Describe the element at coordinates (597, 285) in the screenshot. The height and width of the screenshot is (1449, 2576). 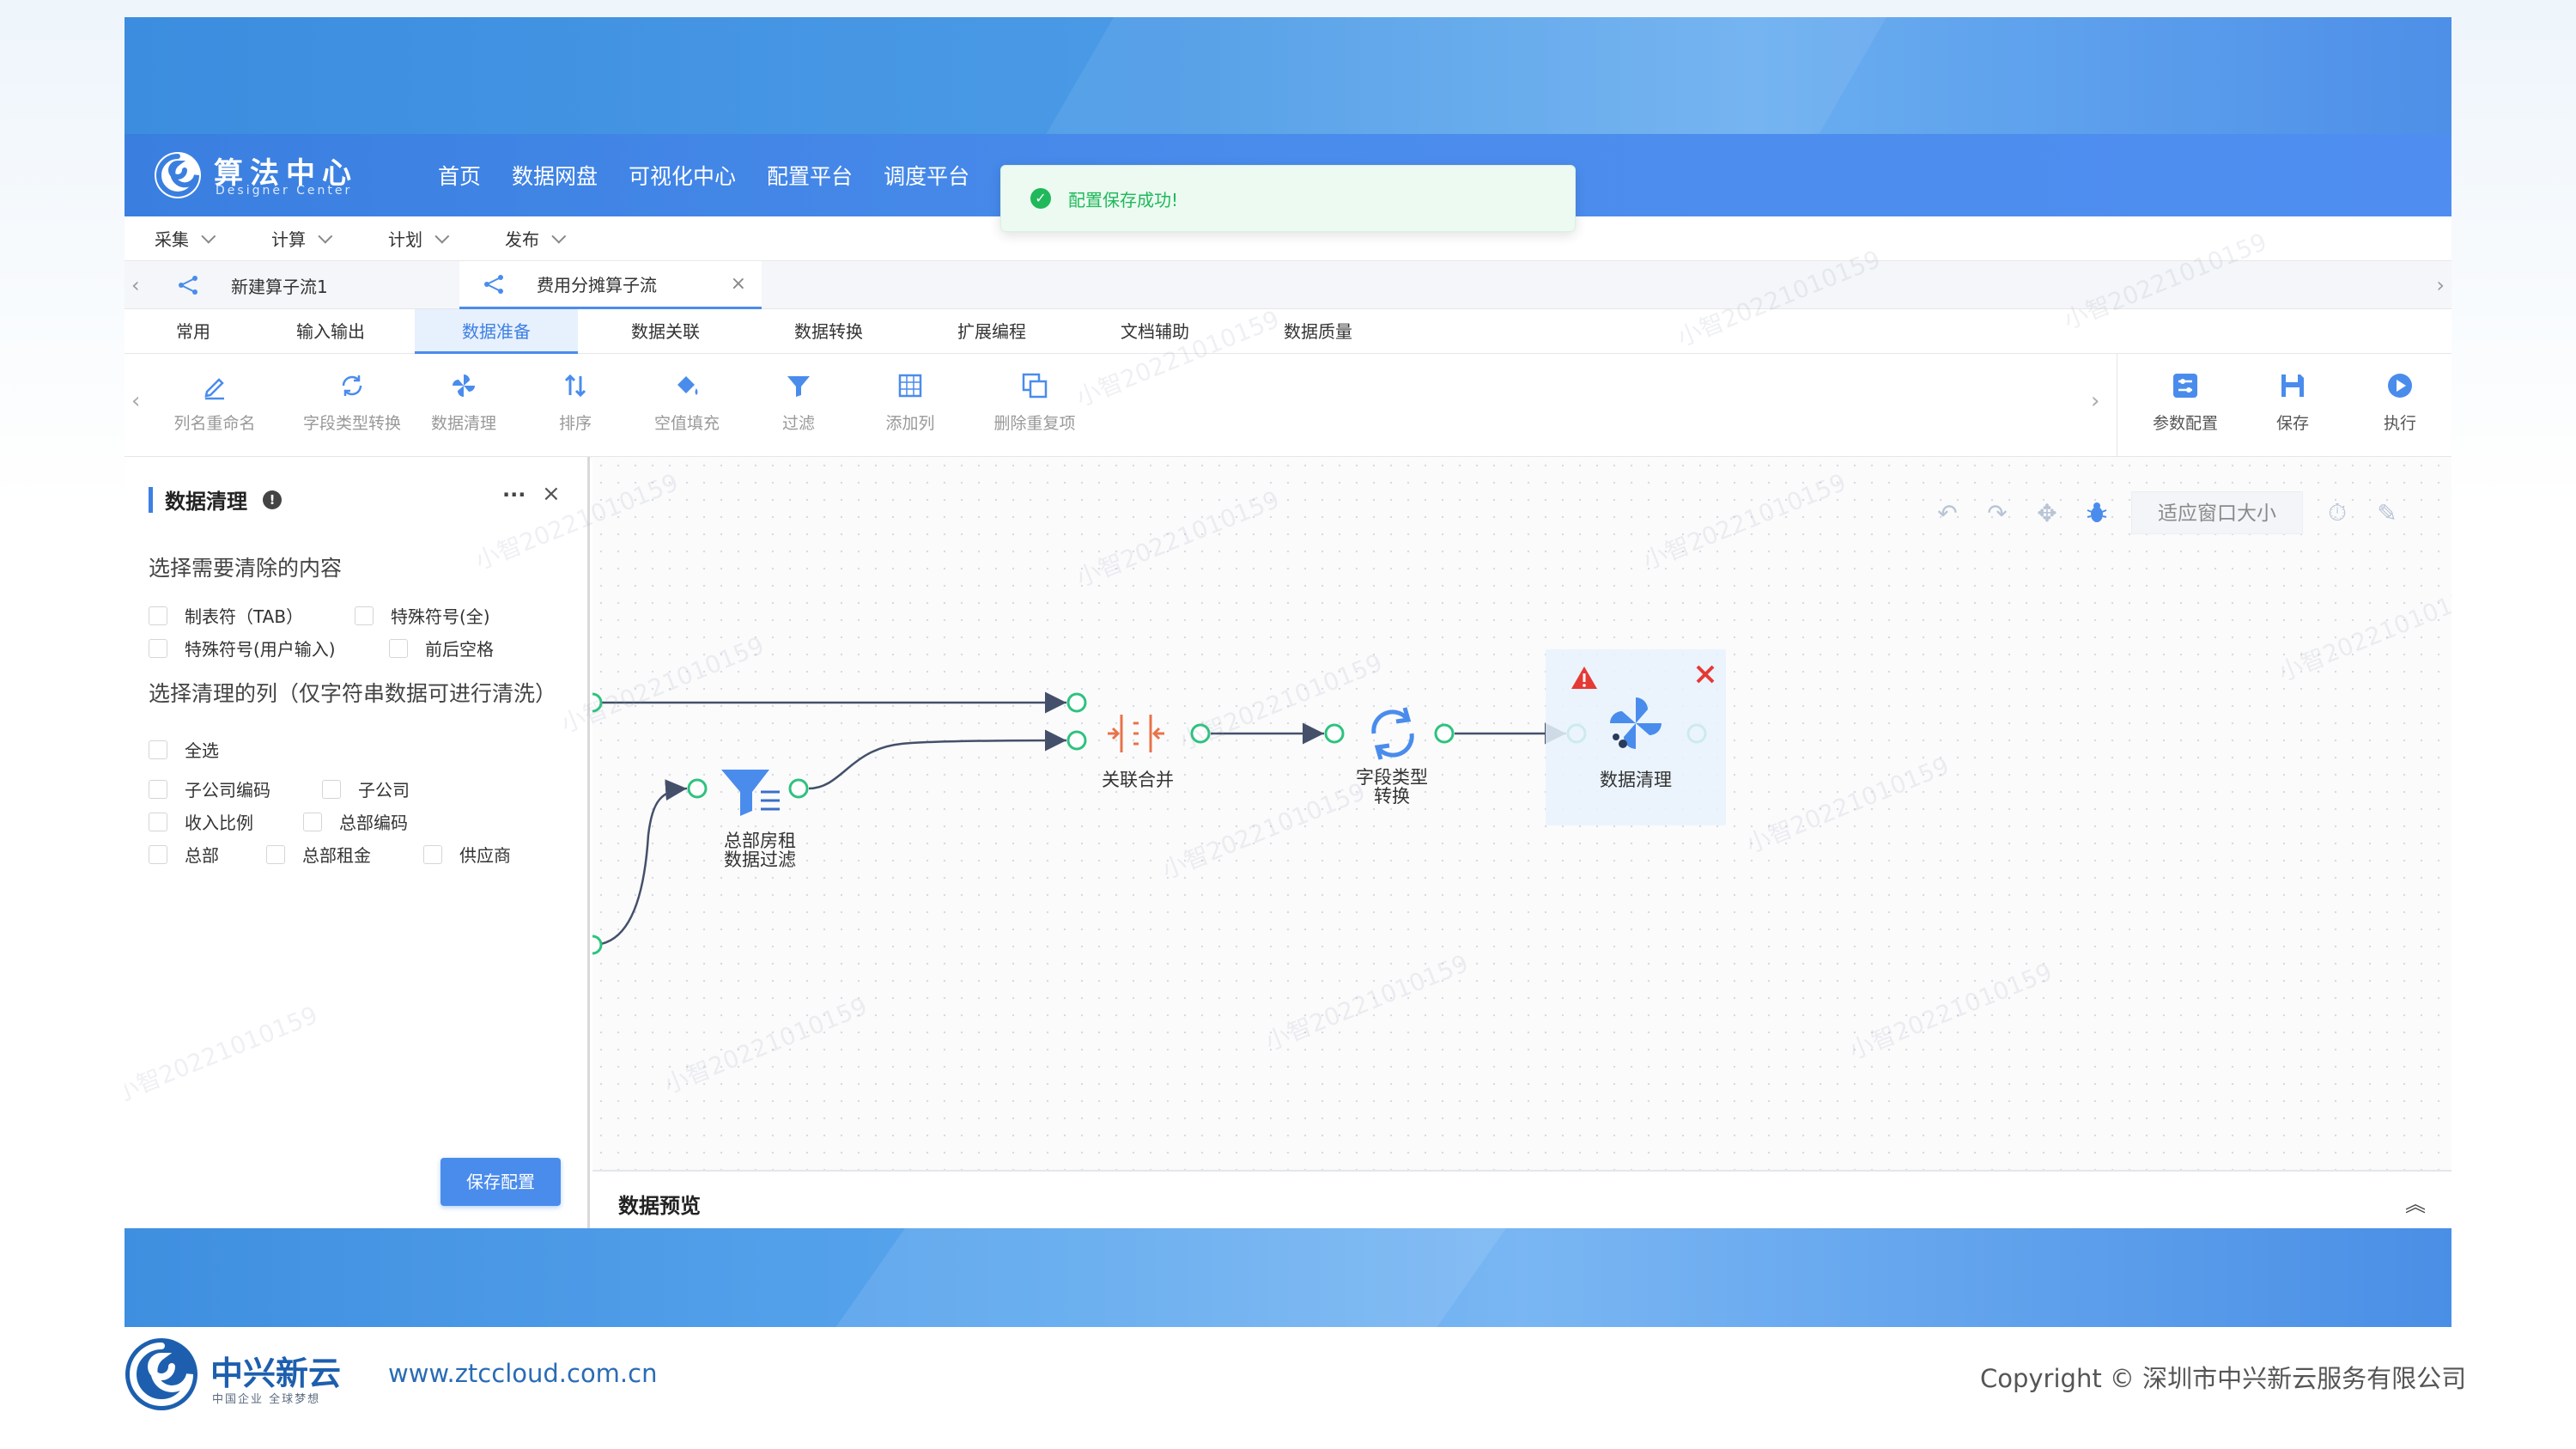
I see `tab-label: 费用分摊算子流` at that location.